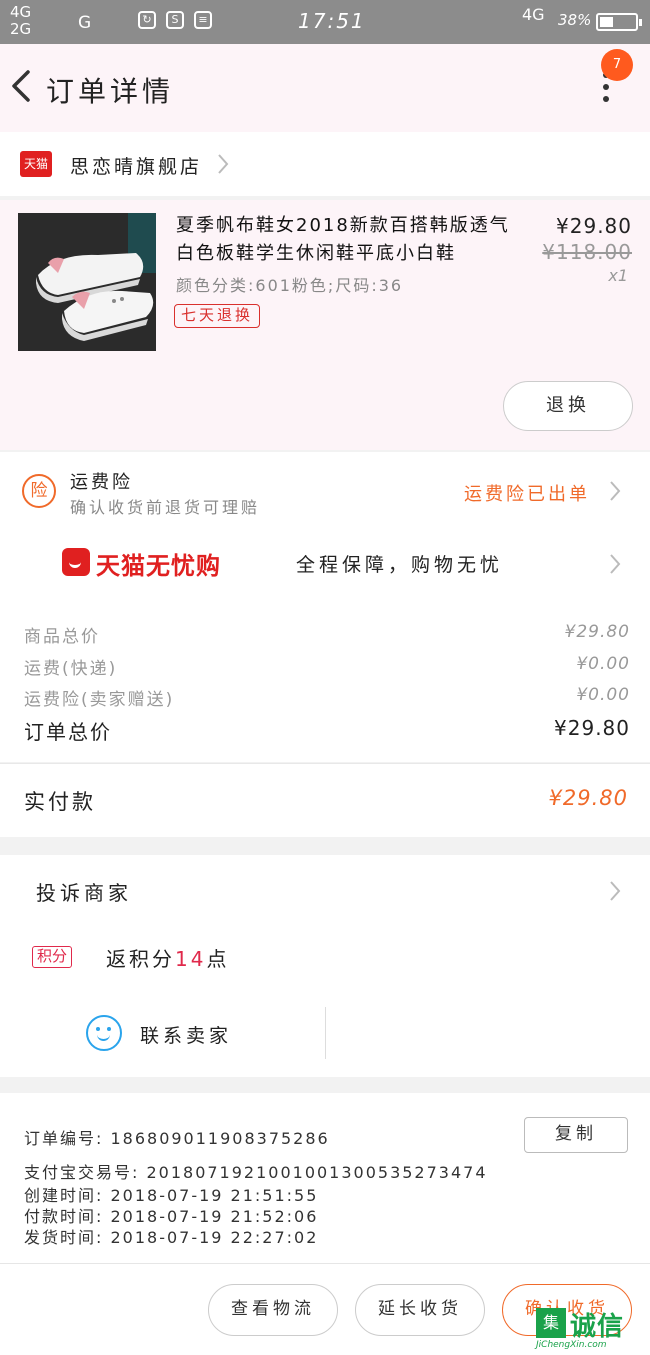 This screenshot has height=1355, width=650. What do you see at coordinates (325, 88) in the screenshot?
I see `nav-bar: 订单详情 7` at bounding box center [325, 88].